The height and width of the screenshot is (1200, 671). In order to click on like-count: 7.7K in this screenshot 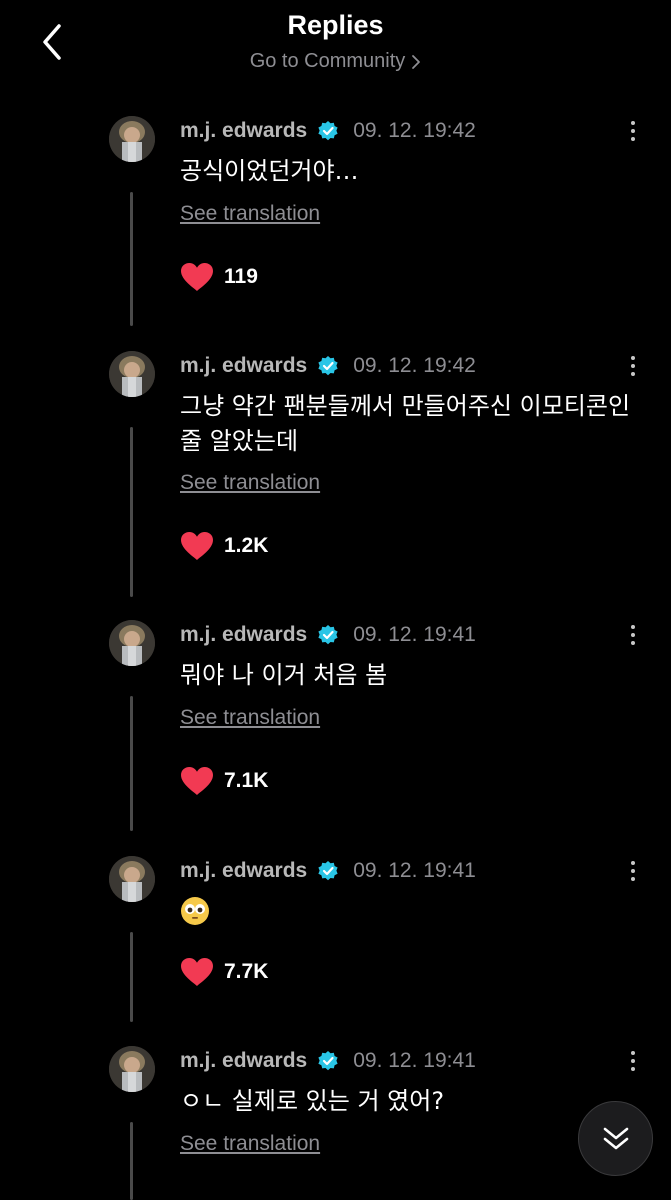, I will do `click(246, 971)`.